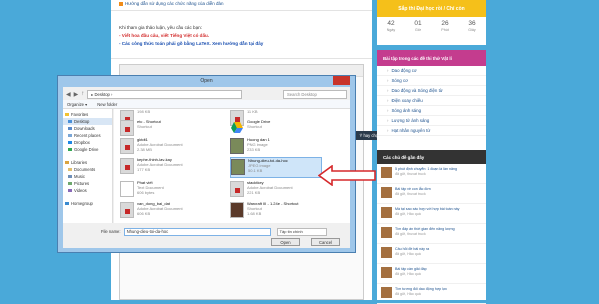 Image resolution: width=599 pixels, height=304 pixels. I want to click on nav-homegroup: Homegroup, so click(87, 203).